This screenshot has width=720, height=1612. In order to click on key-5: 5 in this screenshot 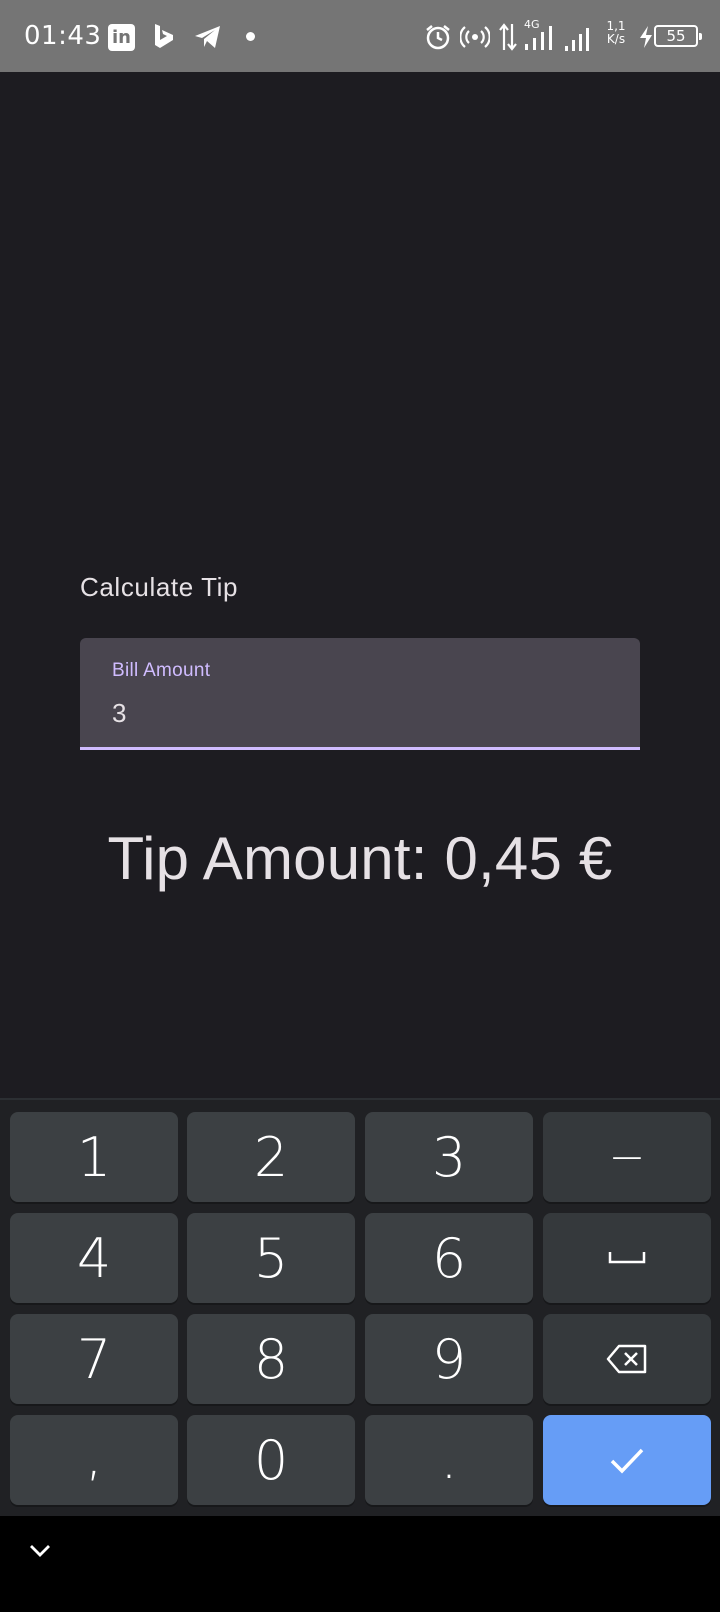, I will do `click(271, 1258)`.